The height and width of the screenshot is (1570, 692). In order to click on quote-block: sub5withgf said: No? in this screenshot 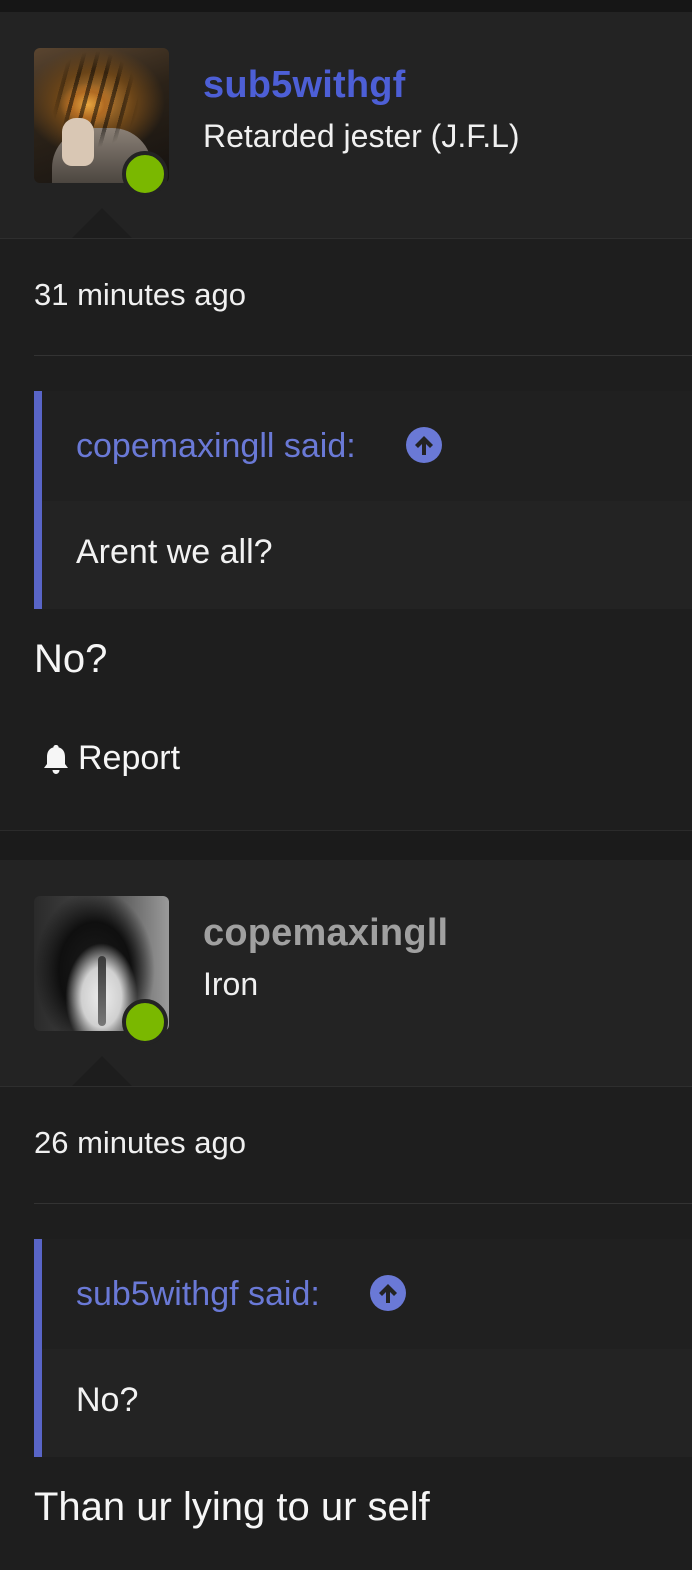, I will do `click(363, 1348)`.